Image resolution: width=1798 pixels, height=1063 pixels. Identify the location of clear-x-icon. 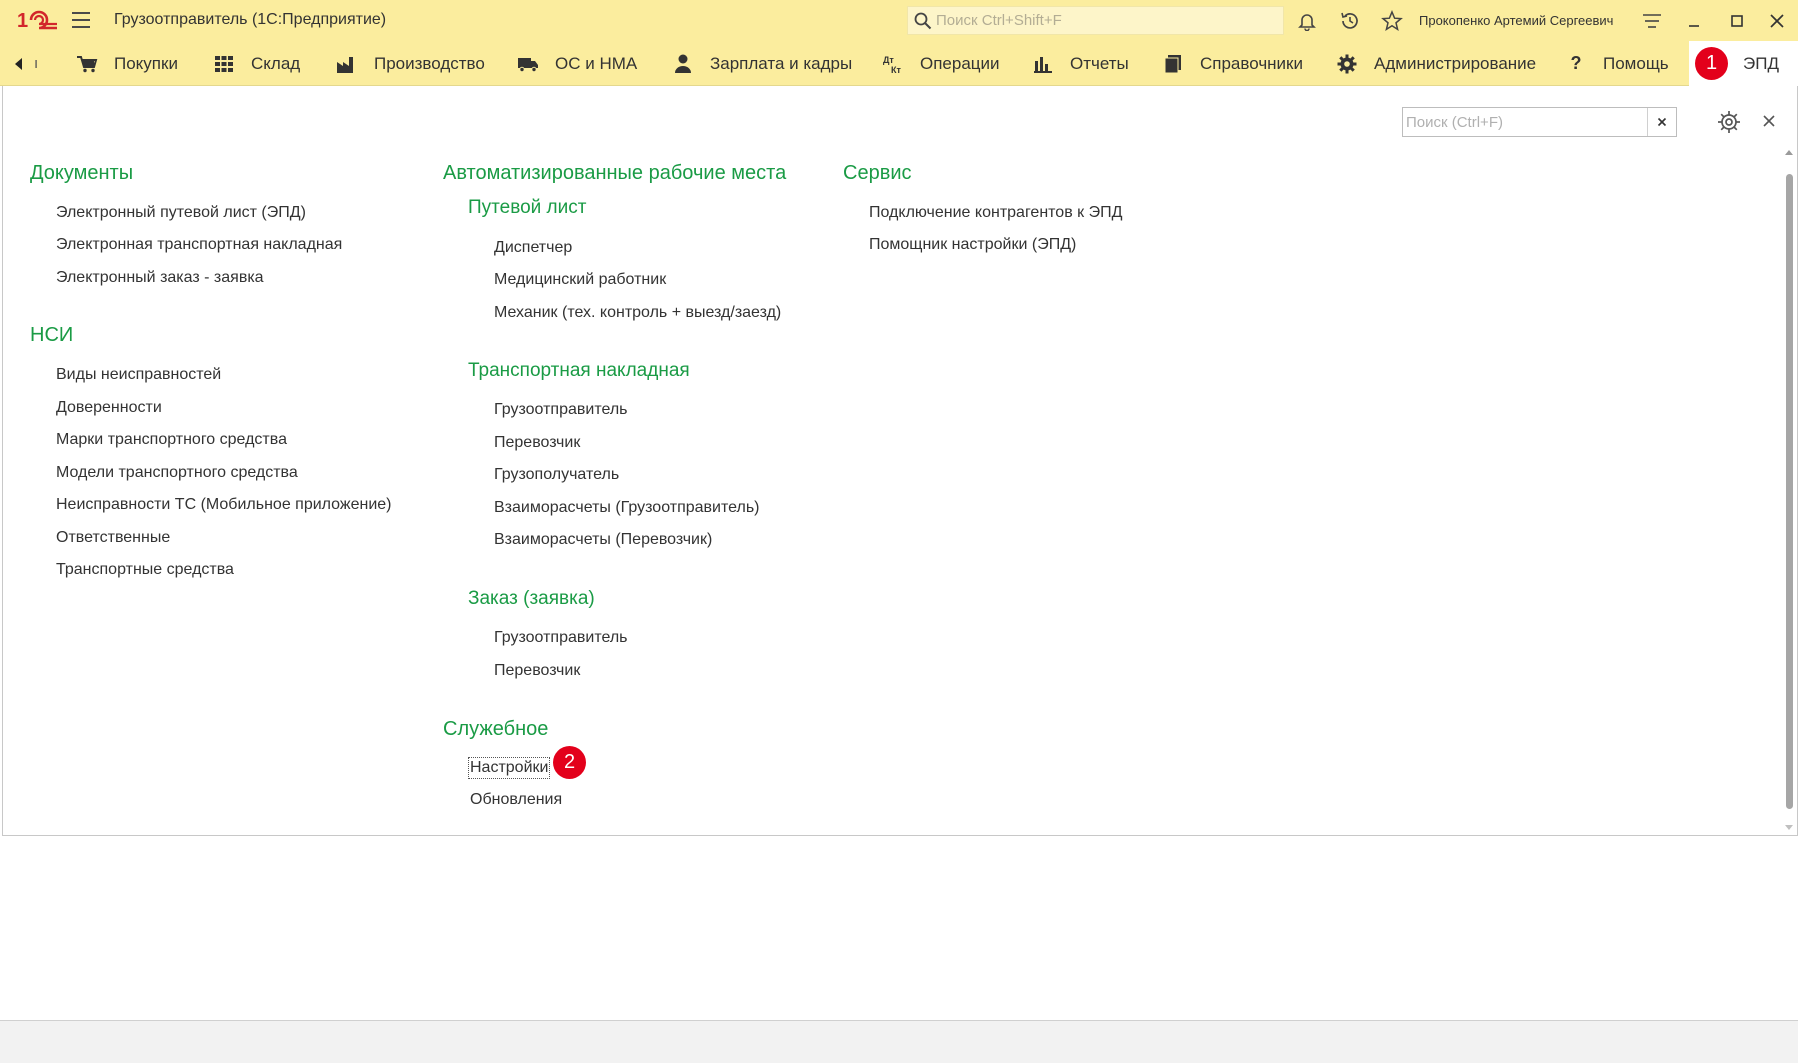
(1661, 122).